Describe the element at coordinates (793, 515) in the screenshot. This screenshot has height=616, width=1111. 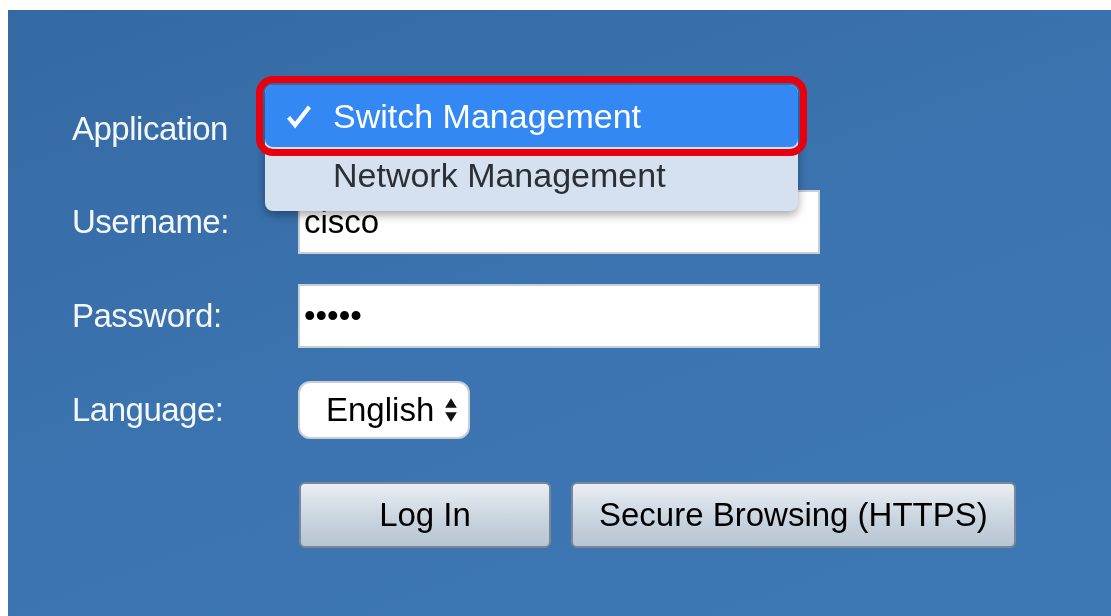
I see `secure-browsing-button: Secure Browsing (HTTPS)` at that location.